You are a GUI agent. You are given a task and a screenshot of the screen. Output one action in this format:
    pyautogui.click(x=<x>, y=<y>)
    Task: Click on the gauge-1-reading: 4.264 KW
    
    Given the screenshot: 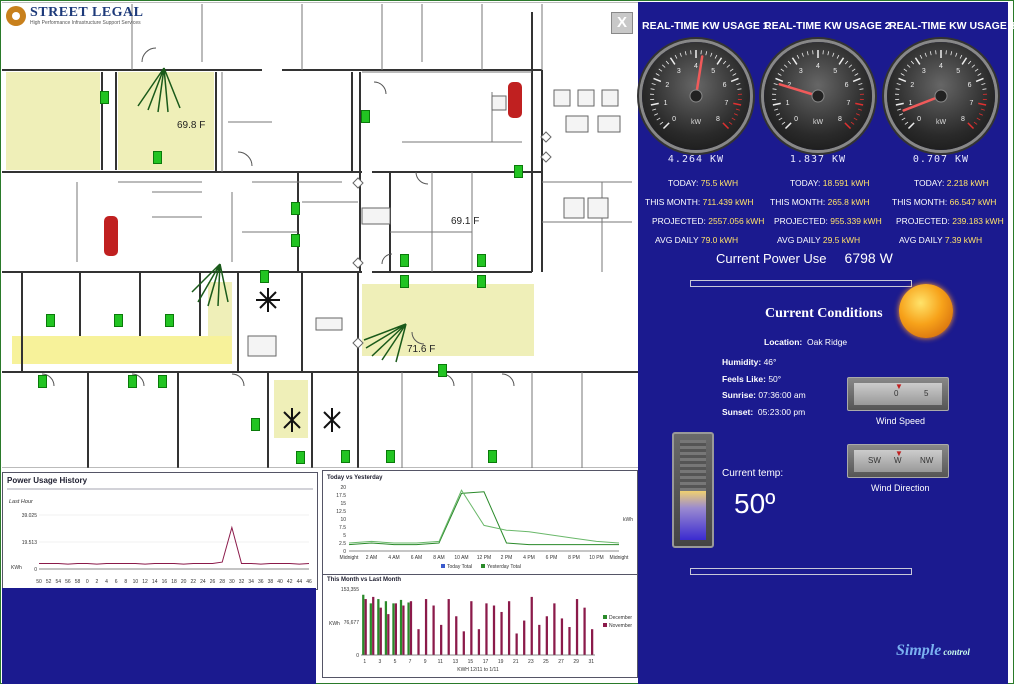 What is the action you would take?
    pyautogui.click(x=696, y=159)
    